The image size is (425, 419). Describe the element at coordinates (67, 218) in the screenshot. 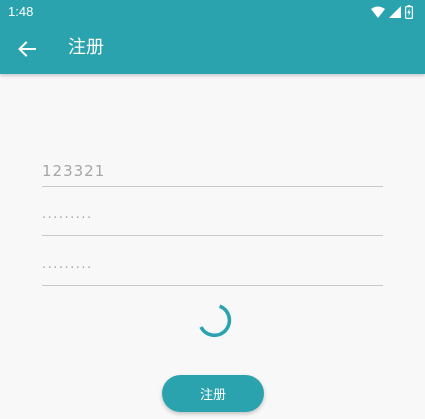

I see `password-mask: ·········` at that location.